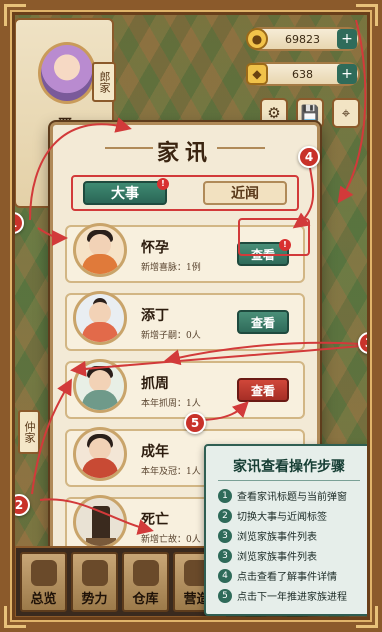 The width and height of the screenshot is (382, 632). What do you see at coordinates (225, 495) in the screenshot?
I see `step-number: 1` at bounding box center [225, 495].